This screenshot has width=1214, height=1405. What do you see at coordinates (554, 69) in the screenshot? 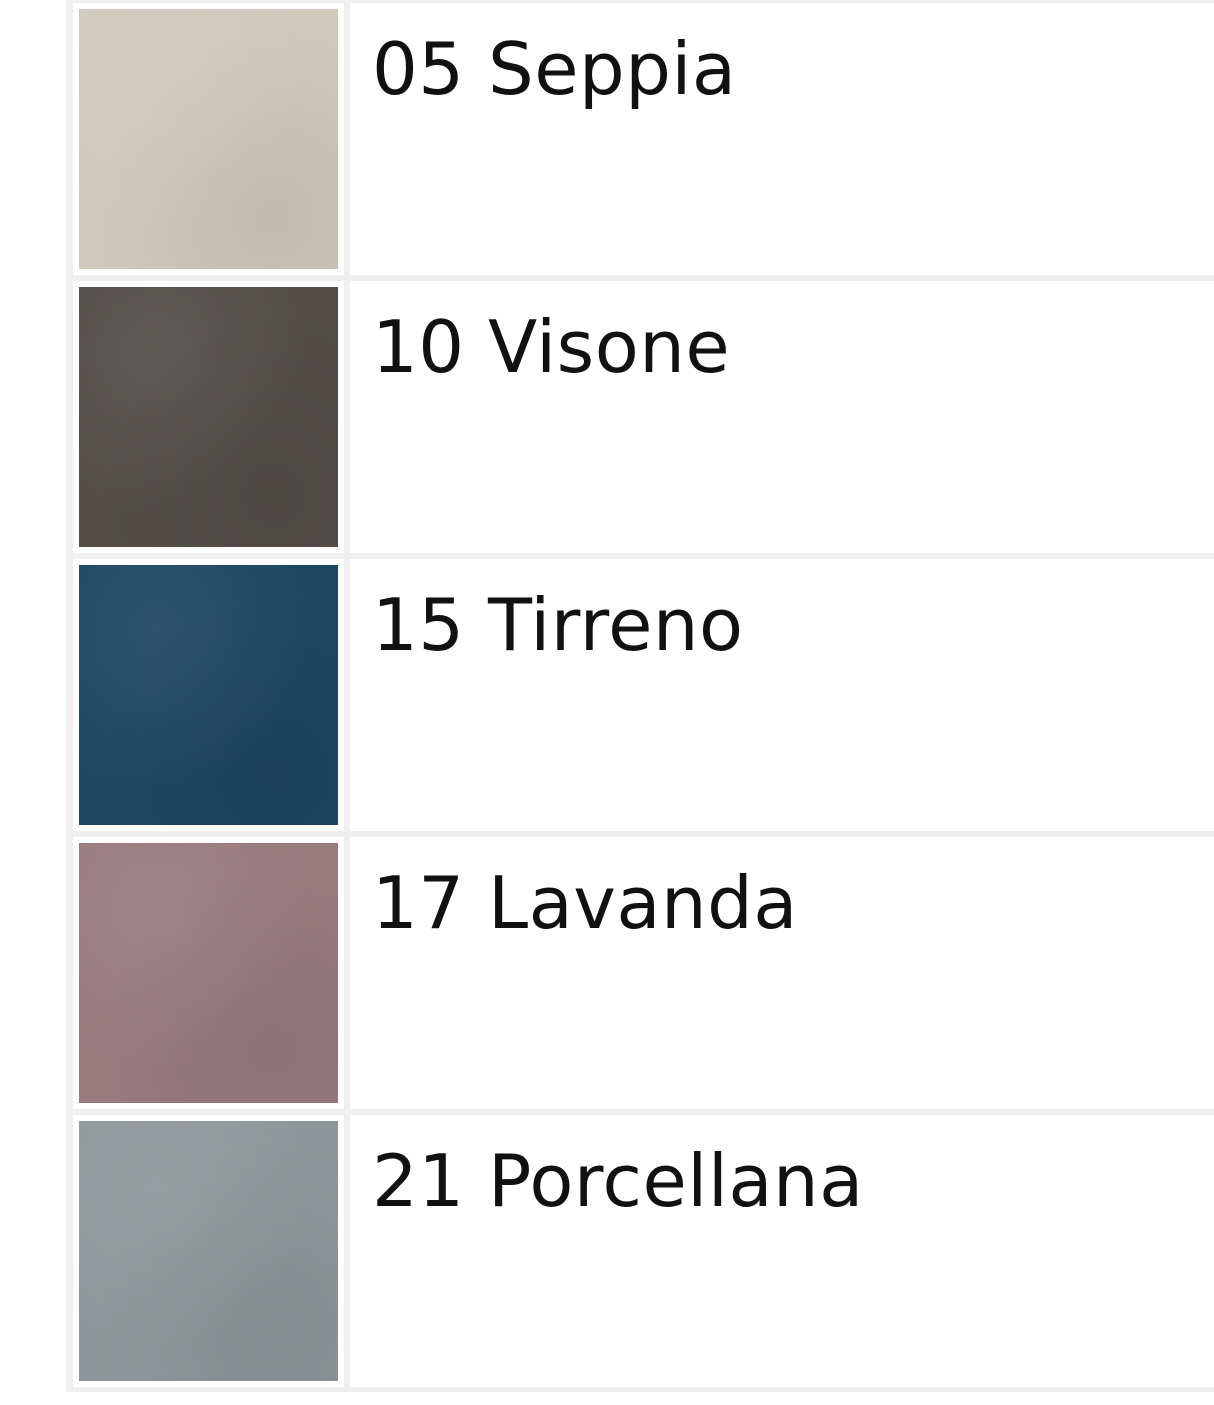
I see `color-name: 05 Seppia` at bounding box center [554, 69].